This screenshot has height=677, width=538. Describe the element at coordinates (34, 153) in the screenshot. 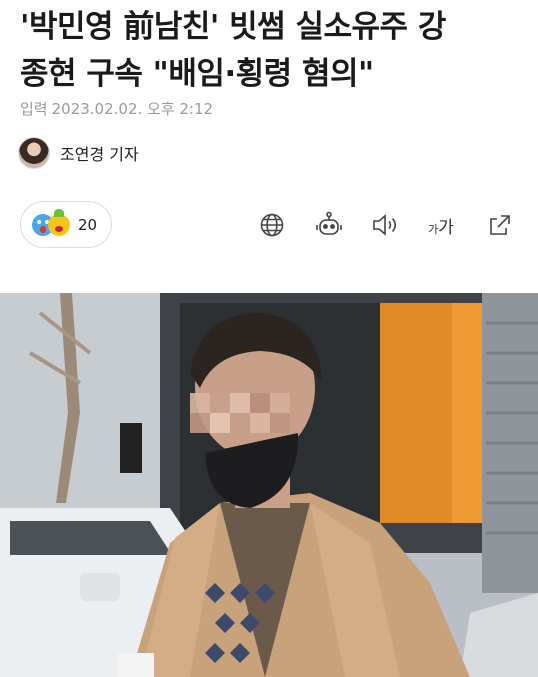

I see `reporter-avatar` at that location.